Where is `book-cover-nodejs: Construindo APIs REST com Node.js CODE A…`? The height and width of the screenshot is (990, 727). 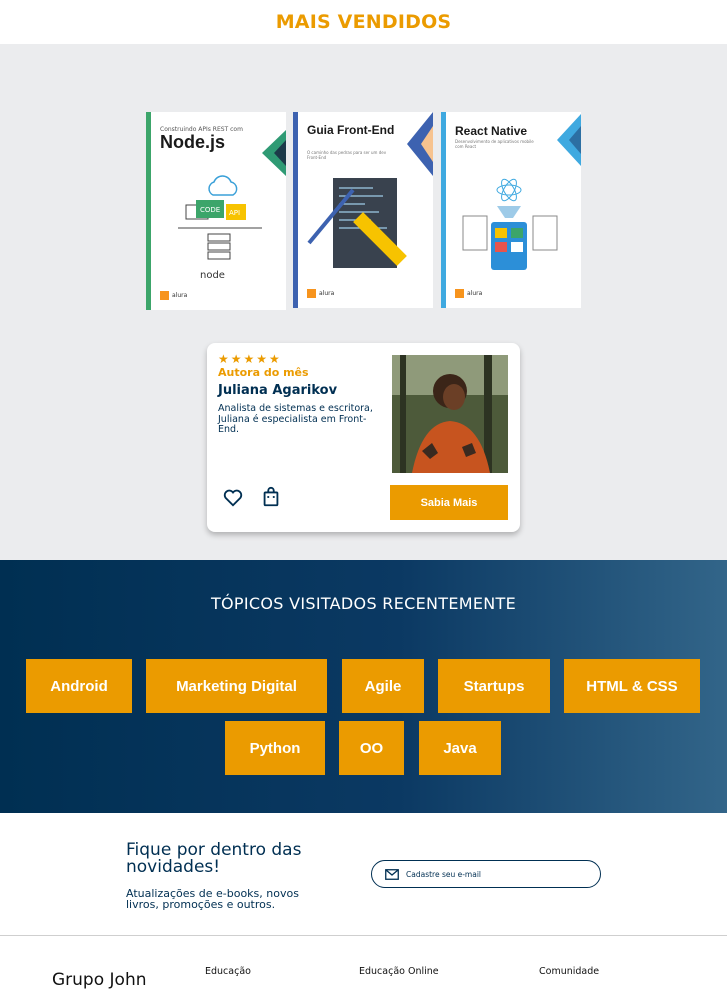 book-cover-nodejs: Construindo APIs REST com Node.js CODE A… is located at coordinates (216, 211).